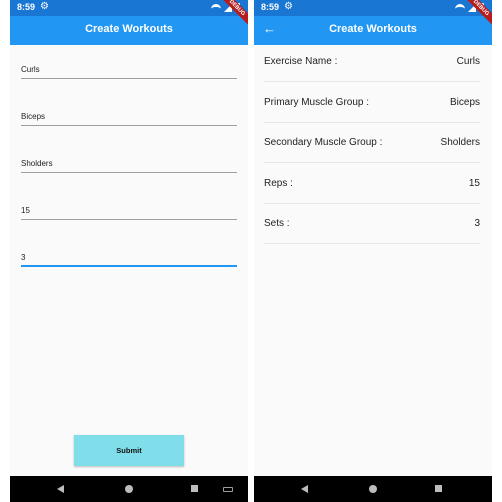 The height and width of the screenshot is (502, 502). I want to click on detail-label: Sets :, so click(277, 223).